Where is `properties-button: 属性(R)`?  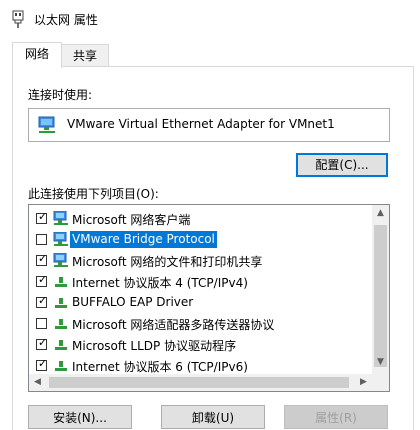 properties-button: 属性(R) is located at coordinates (336, 417).